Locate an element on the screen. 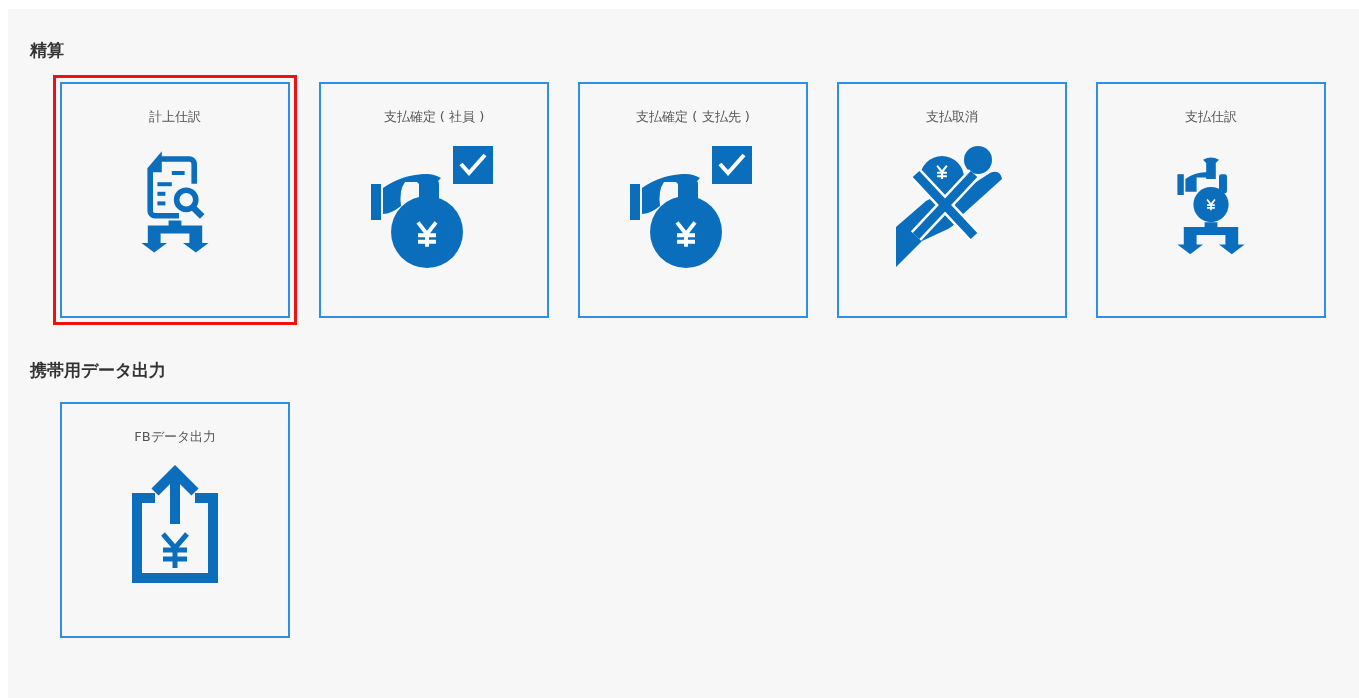 This screenshot has height=698, width=1359. tile-label: 支払取消 is located at coordinates (952, 117).